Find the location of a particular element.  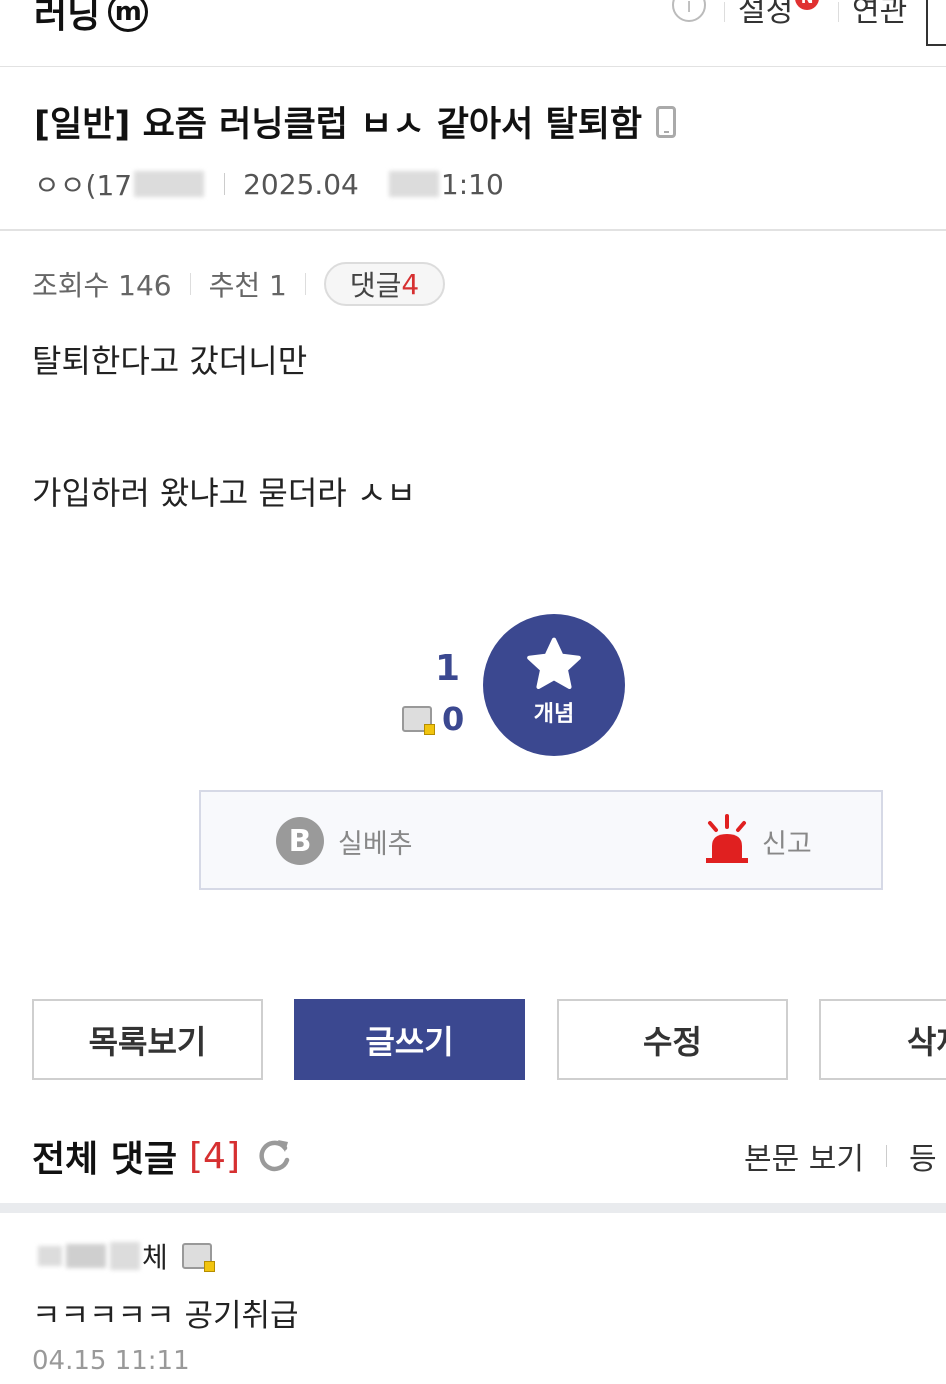

fixed-recommend-count: 0 is located at coordinates (453, 719).